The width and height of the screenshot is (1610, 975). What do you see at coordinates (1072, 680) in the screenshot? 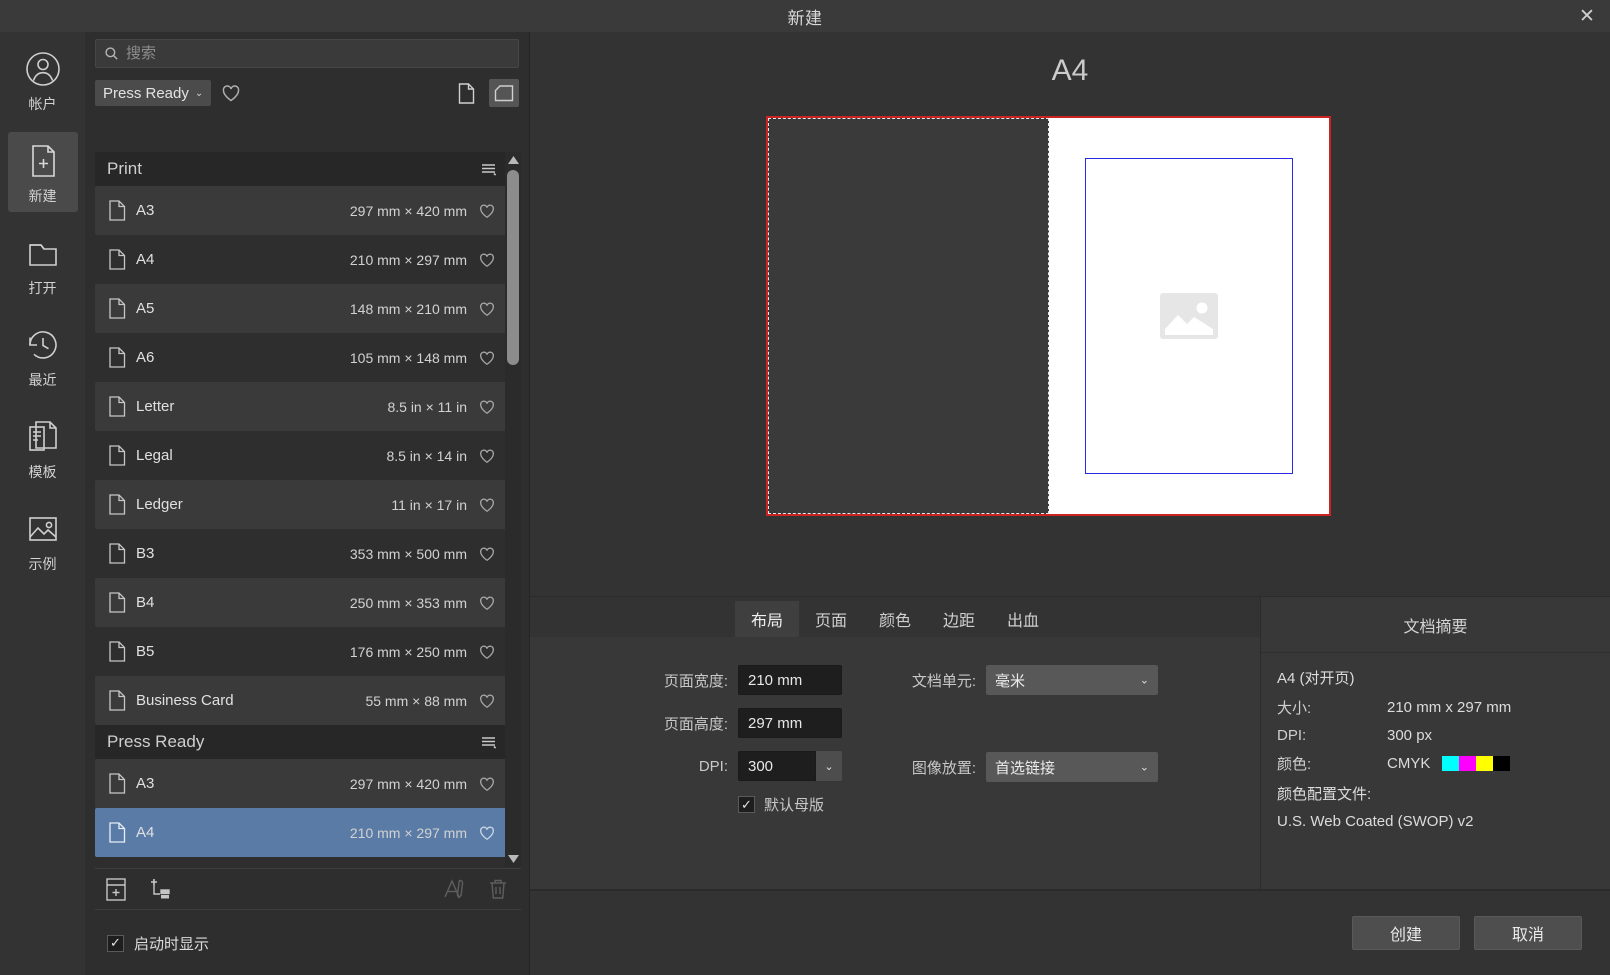
I see `doc-units-dropdown: 毫米 ⌄` at bounding box center [1072, 680].